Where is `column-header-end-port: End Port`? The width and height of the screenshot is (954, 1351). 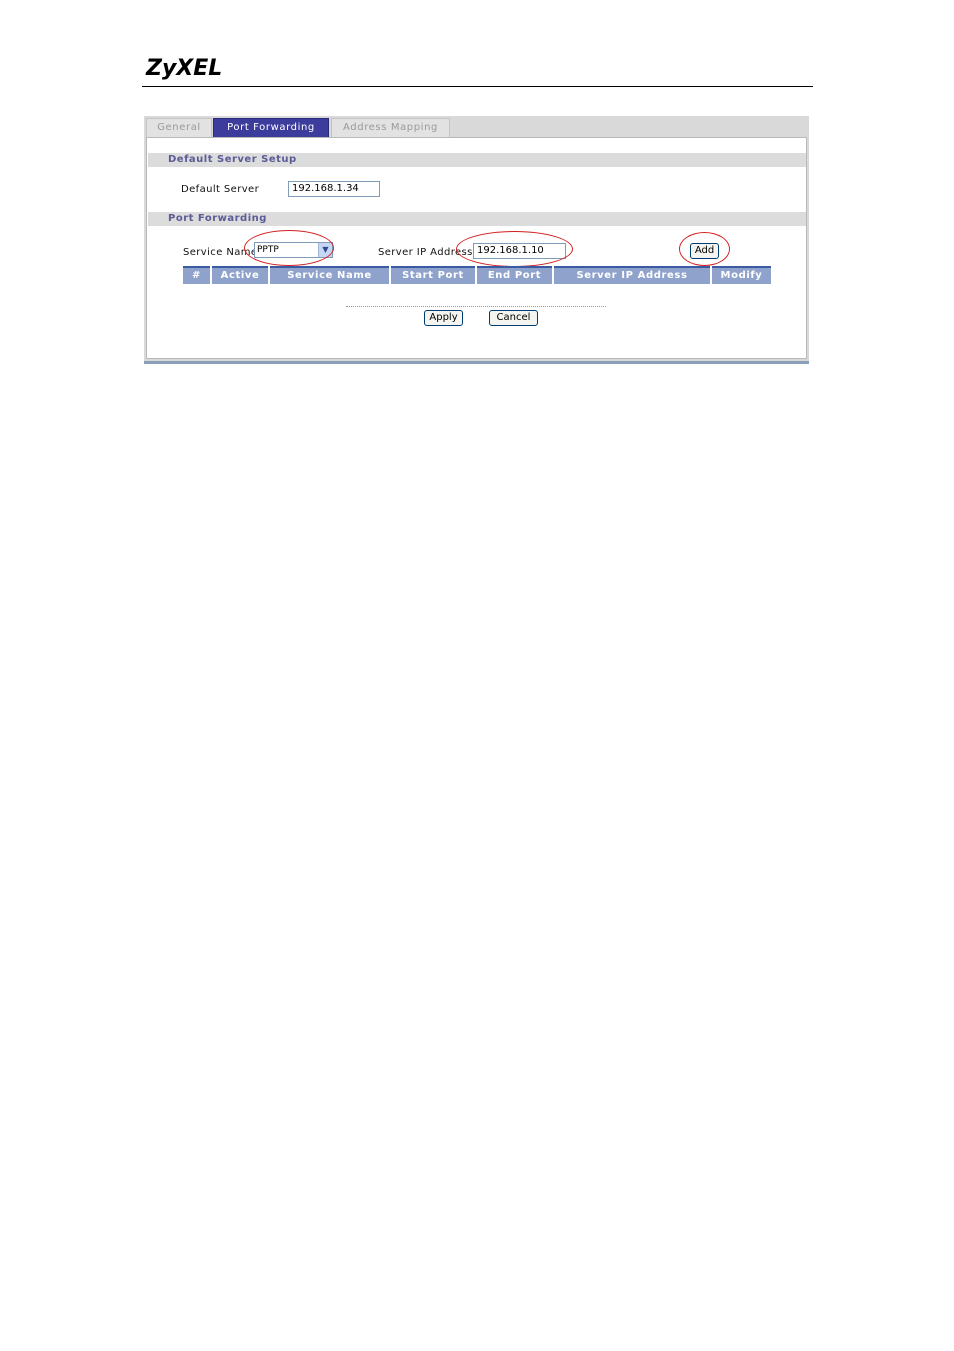
column-header-end-port: End Port is located at coordinates (514, 275).